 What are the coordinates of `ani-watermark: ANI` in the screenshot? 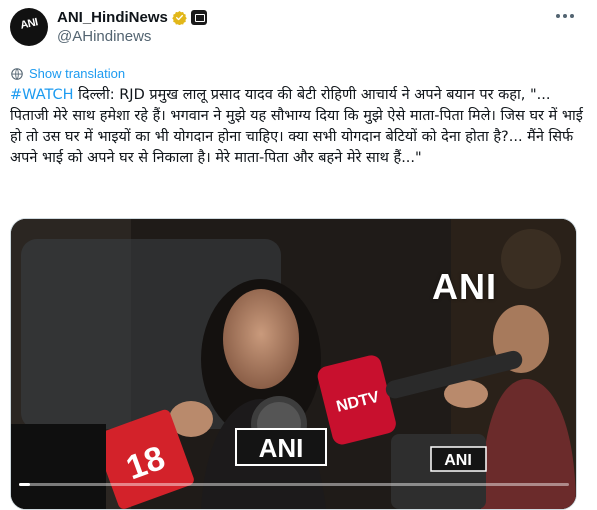 It's located at (464, 286).